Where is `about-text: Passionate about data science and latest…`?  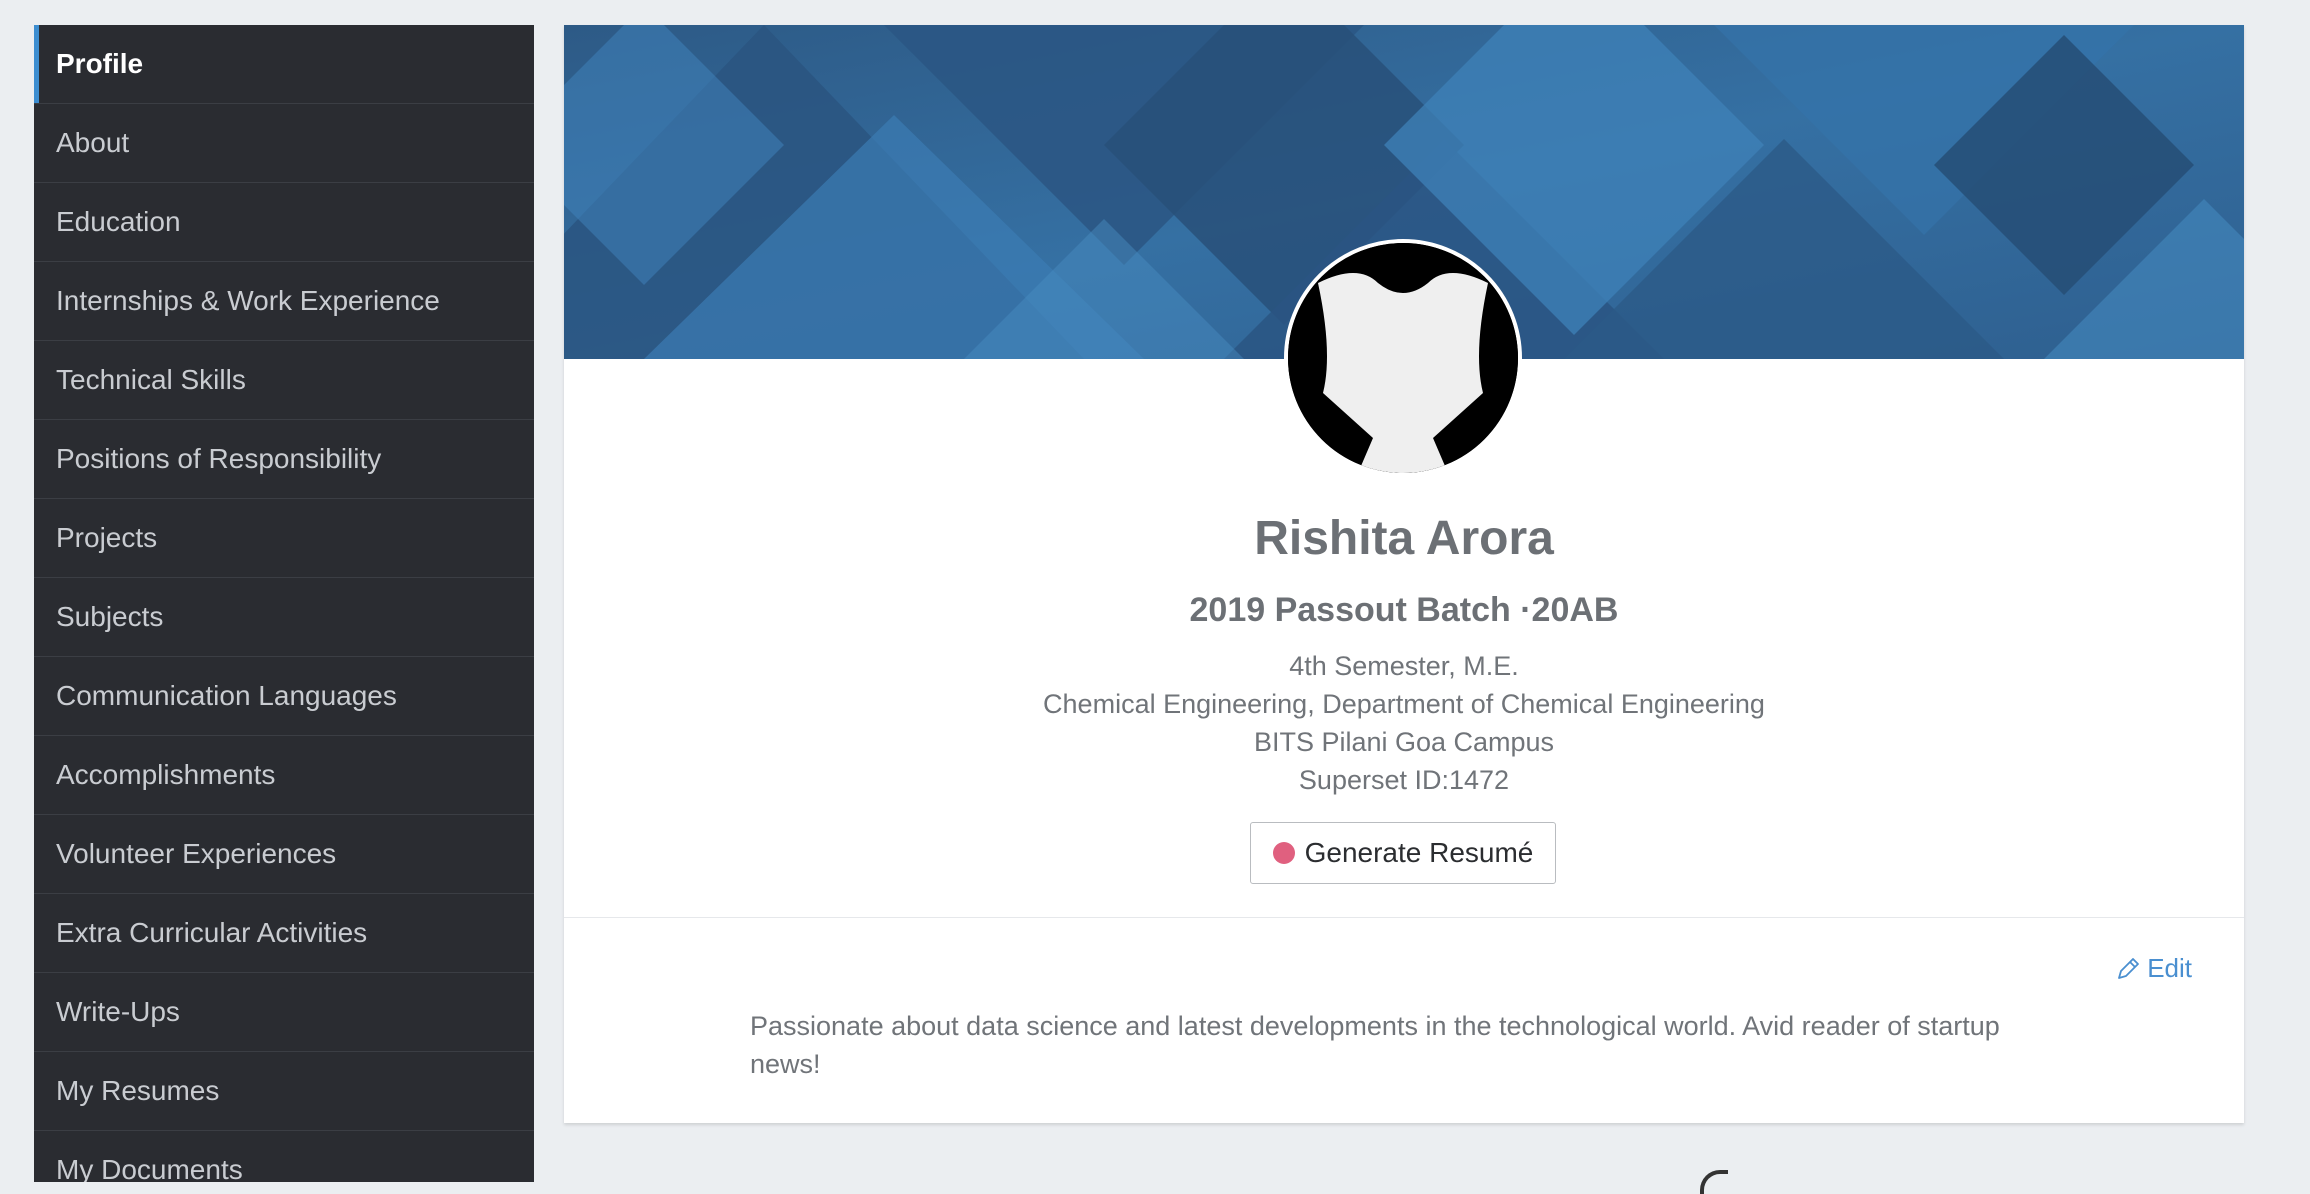 about-text: Passionate about data science and latest… is located at coordinates (1375, 1045).